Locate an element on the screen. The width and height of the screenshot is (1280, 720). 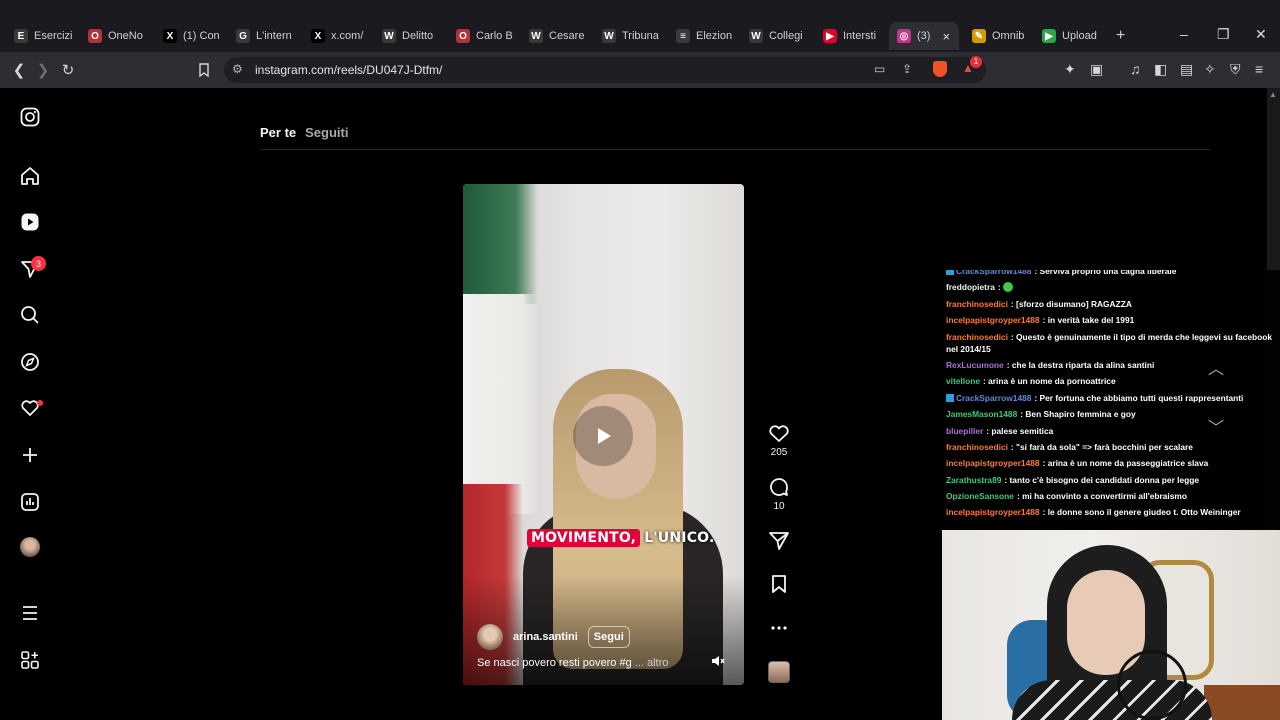
author-avatar is located at coordinates (490, 637).